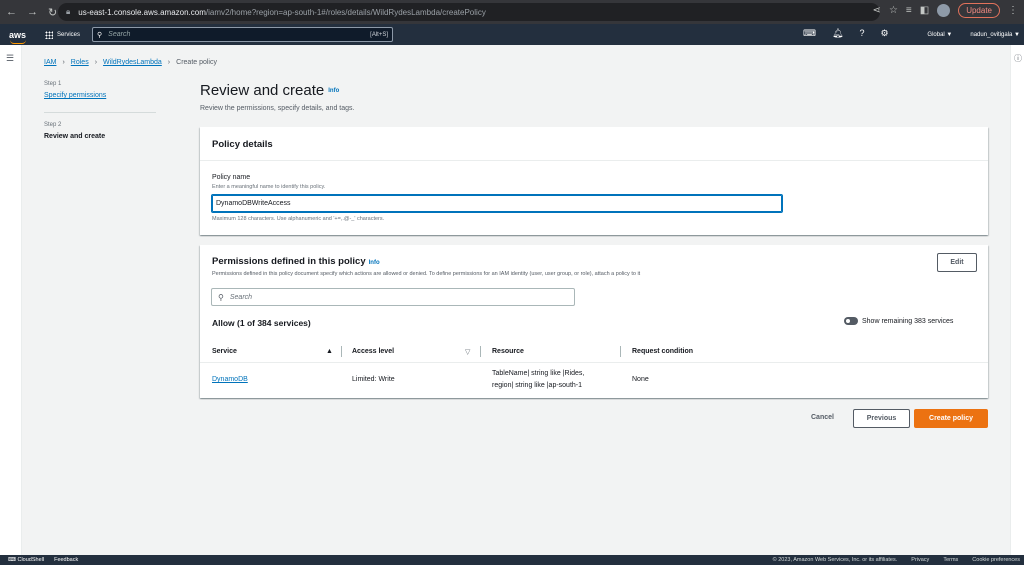  Describe the element at coordinates (662, 351) in the screenshot. I see `column-header-request-condition: Request condition` at that location.